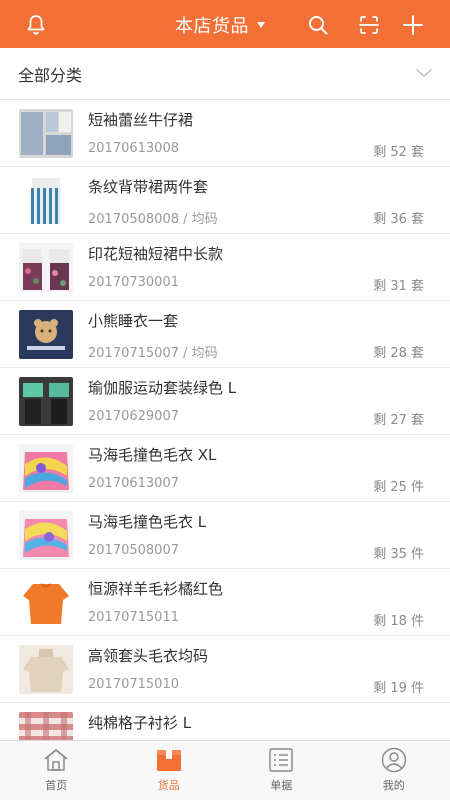  Describe the element at coordinates (56, 785) in the screenshot. I see `tab-label: 首页` at that location.